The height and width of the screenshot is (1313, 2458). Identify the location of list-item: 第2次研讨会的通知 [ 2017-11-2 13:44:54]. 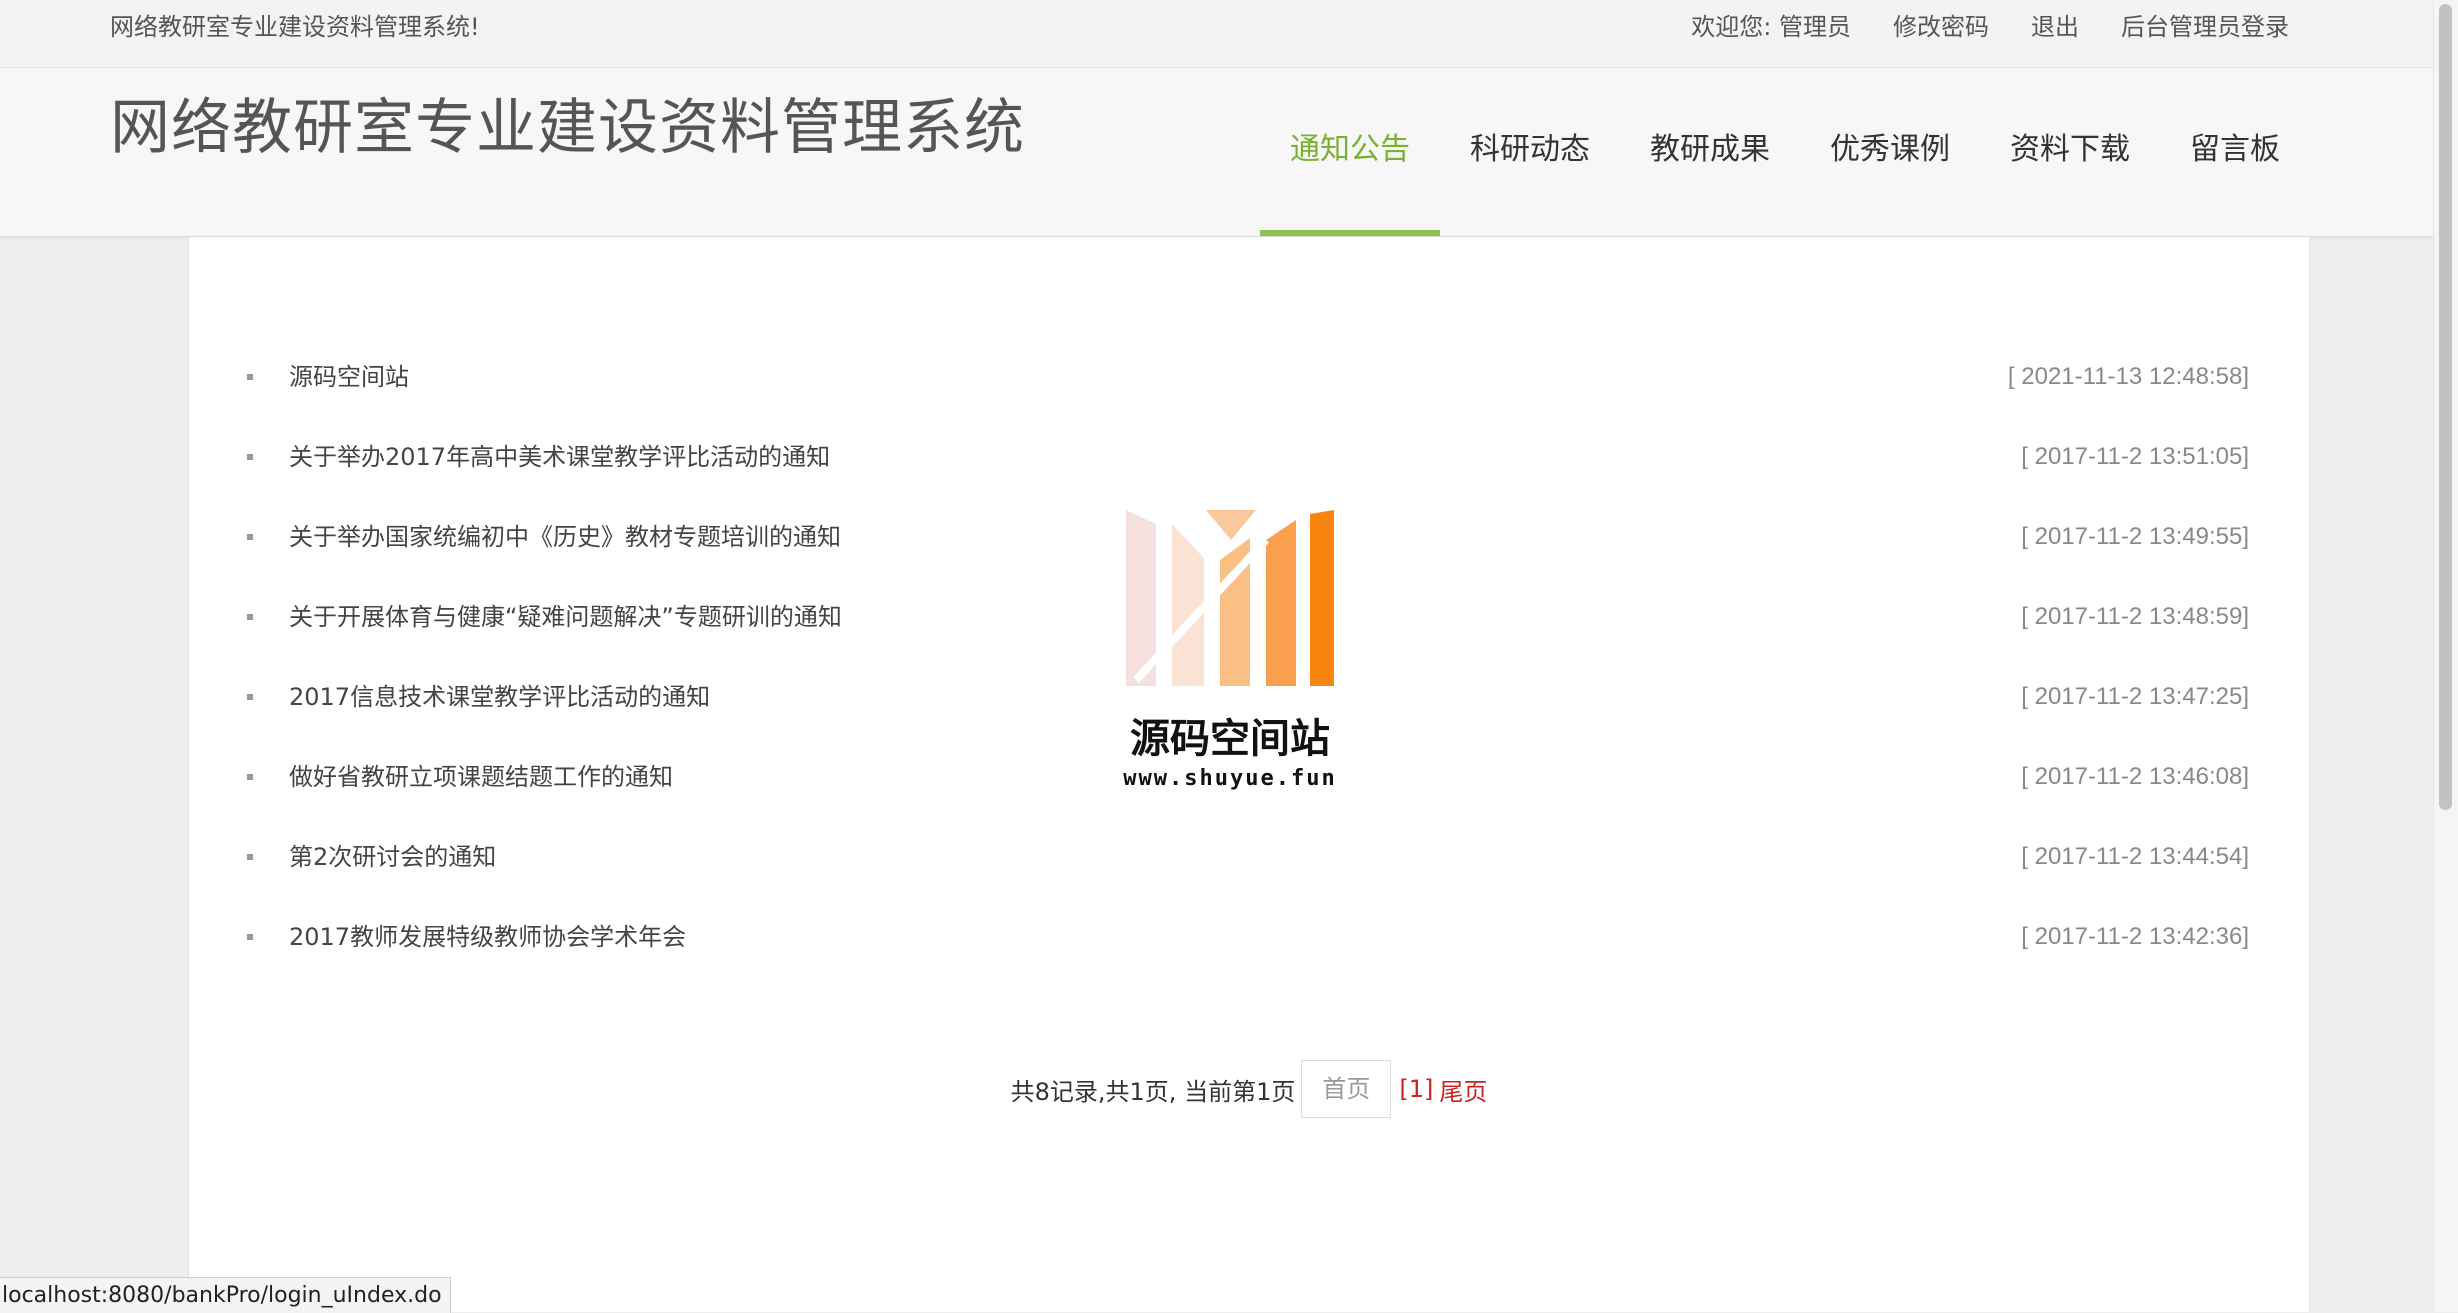
(1249, 857).